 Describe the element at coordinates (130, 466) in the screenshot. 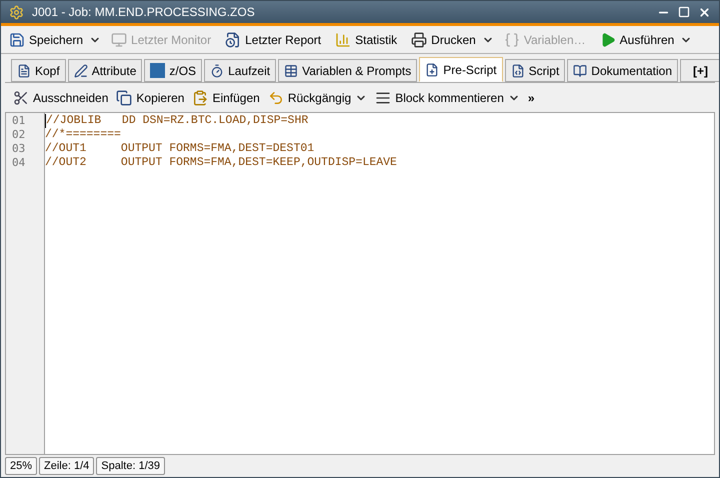

I see `status-field: Spalte: 1/39` at that location.